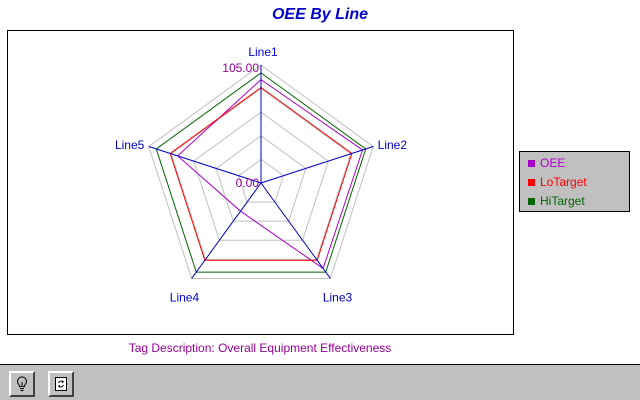 The image size is (640, 400). What do you see at coordinates (531, 201) in the screenshot?
I see `legend-swatch-hitarget` at bounding box center [531, 201].